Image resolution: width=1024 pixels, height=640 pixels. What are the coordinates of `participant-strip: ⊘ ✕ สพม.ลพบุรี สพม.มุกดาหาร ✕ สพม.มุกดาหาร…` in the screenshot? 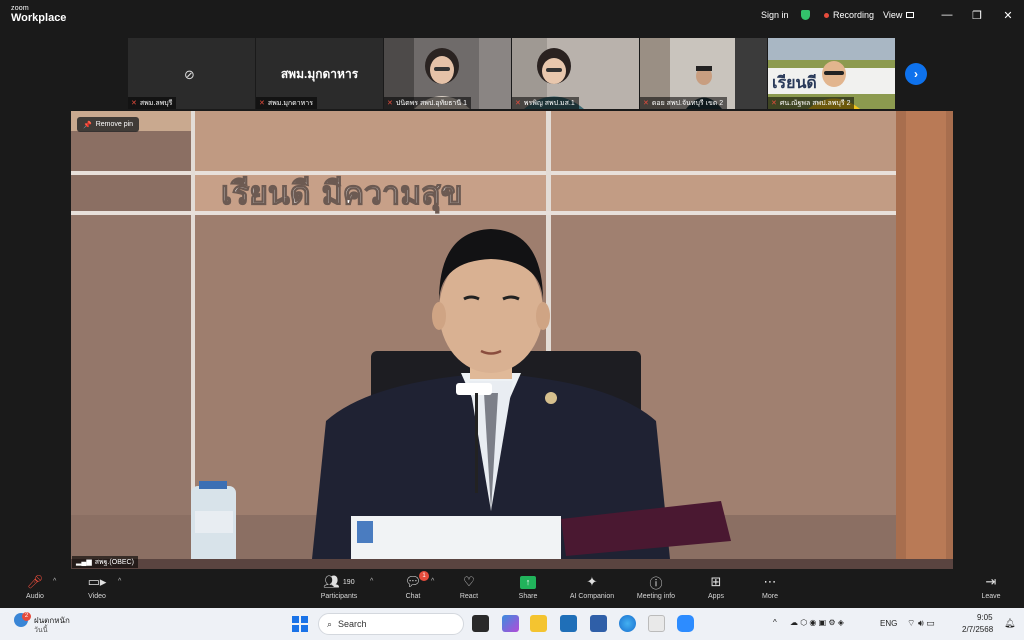 It's located at (511, 73).